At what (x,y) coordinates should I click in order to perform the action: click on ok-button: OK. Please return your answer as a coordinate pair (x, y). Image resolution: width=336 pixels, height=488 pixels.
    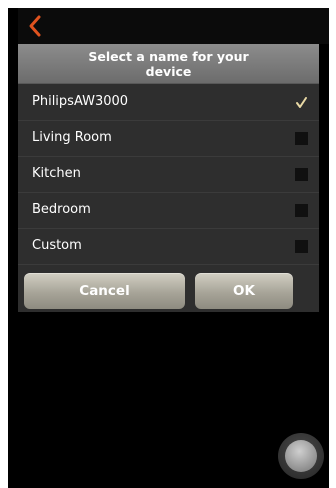
    Looking at the image, I should click on (244, 291).